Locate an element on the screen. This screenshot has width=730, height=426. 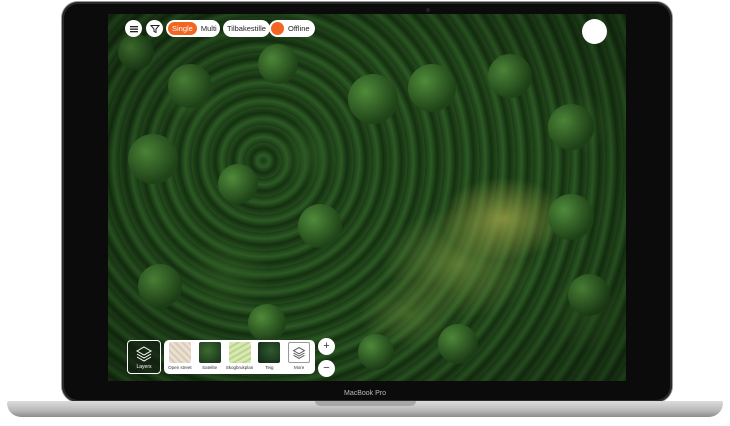
hamburger-menu-icon is located at coordinates (133, 28).